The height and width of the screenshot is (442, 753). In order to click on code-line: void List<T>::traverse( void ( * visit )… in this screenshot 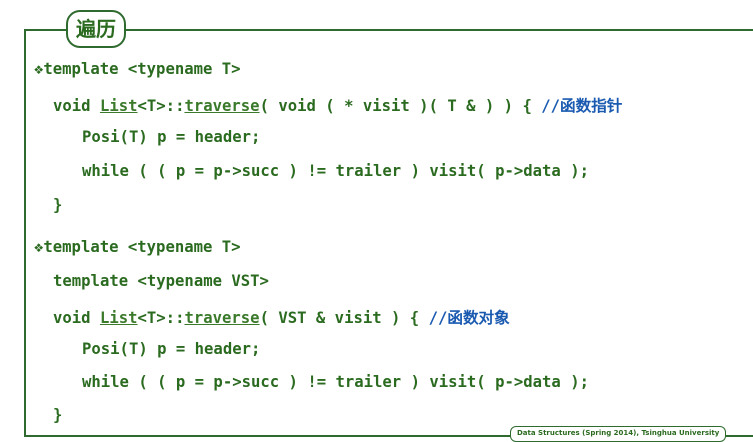, I will do `click(337, 105)`.